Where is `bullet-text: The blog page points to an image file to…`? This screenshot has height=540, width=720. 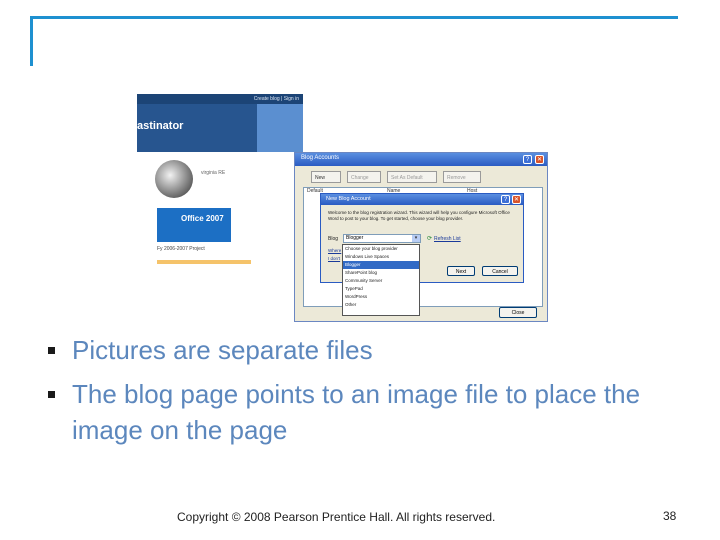
bullet-text: The blog page points to an image file to… is located at coordinates (356, 412).